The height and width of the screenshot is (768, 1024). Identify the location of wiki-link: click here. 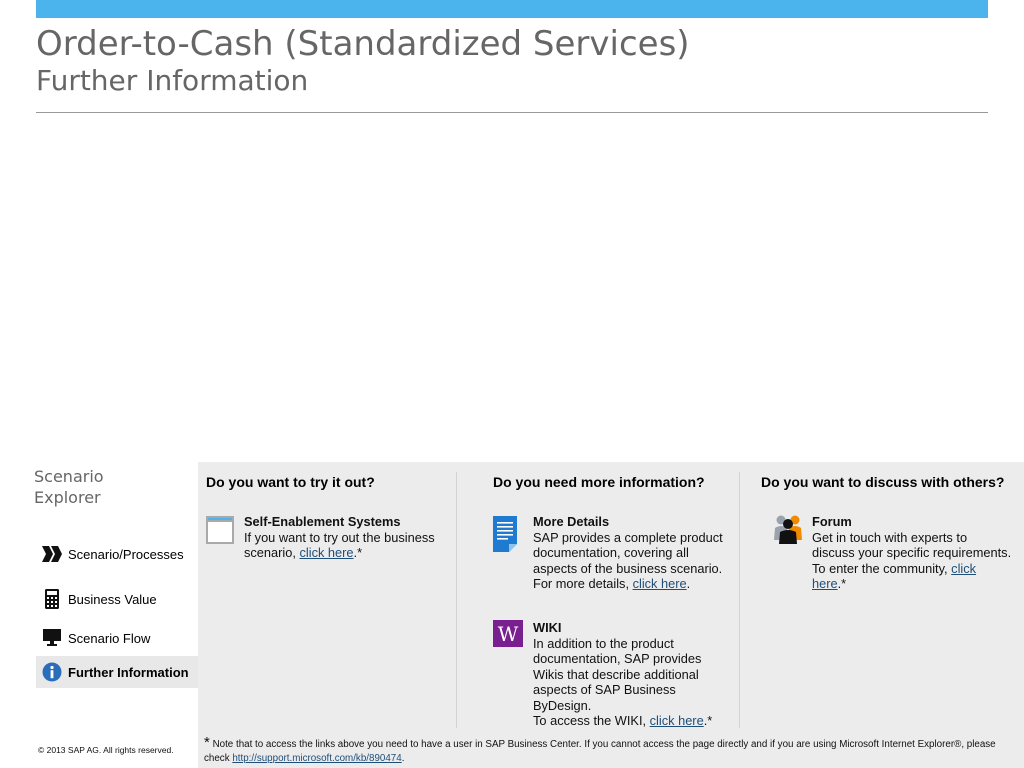
(677, 720).